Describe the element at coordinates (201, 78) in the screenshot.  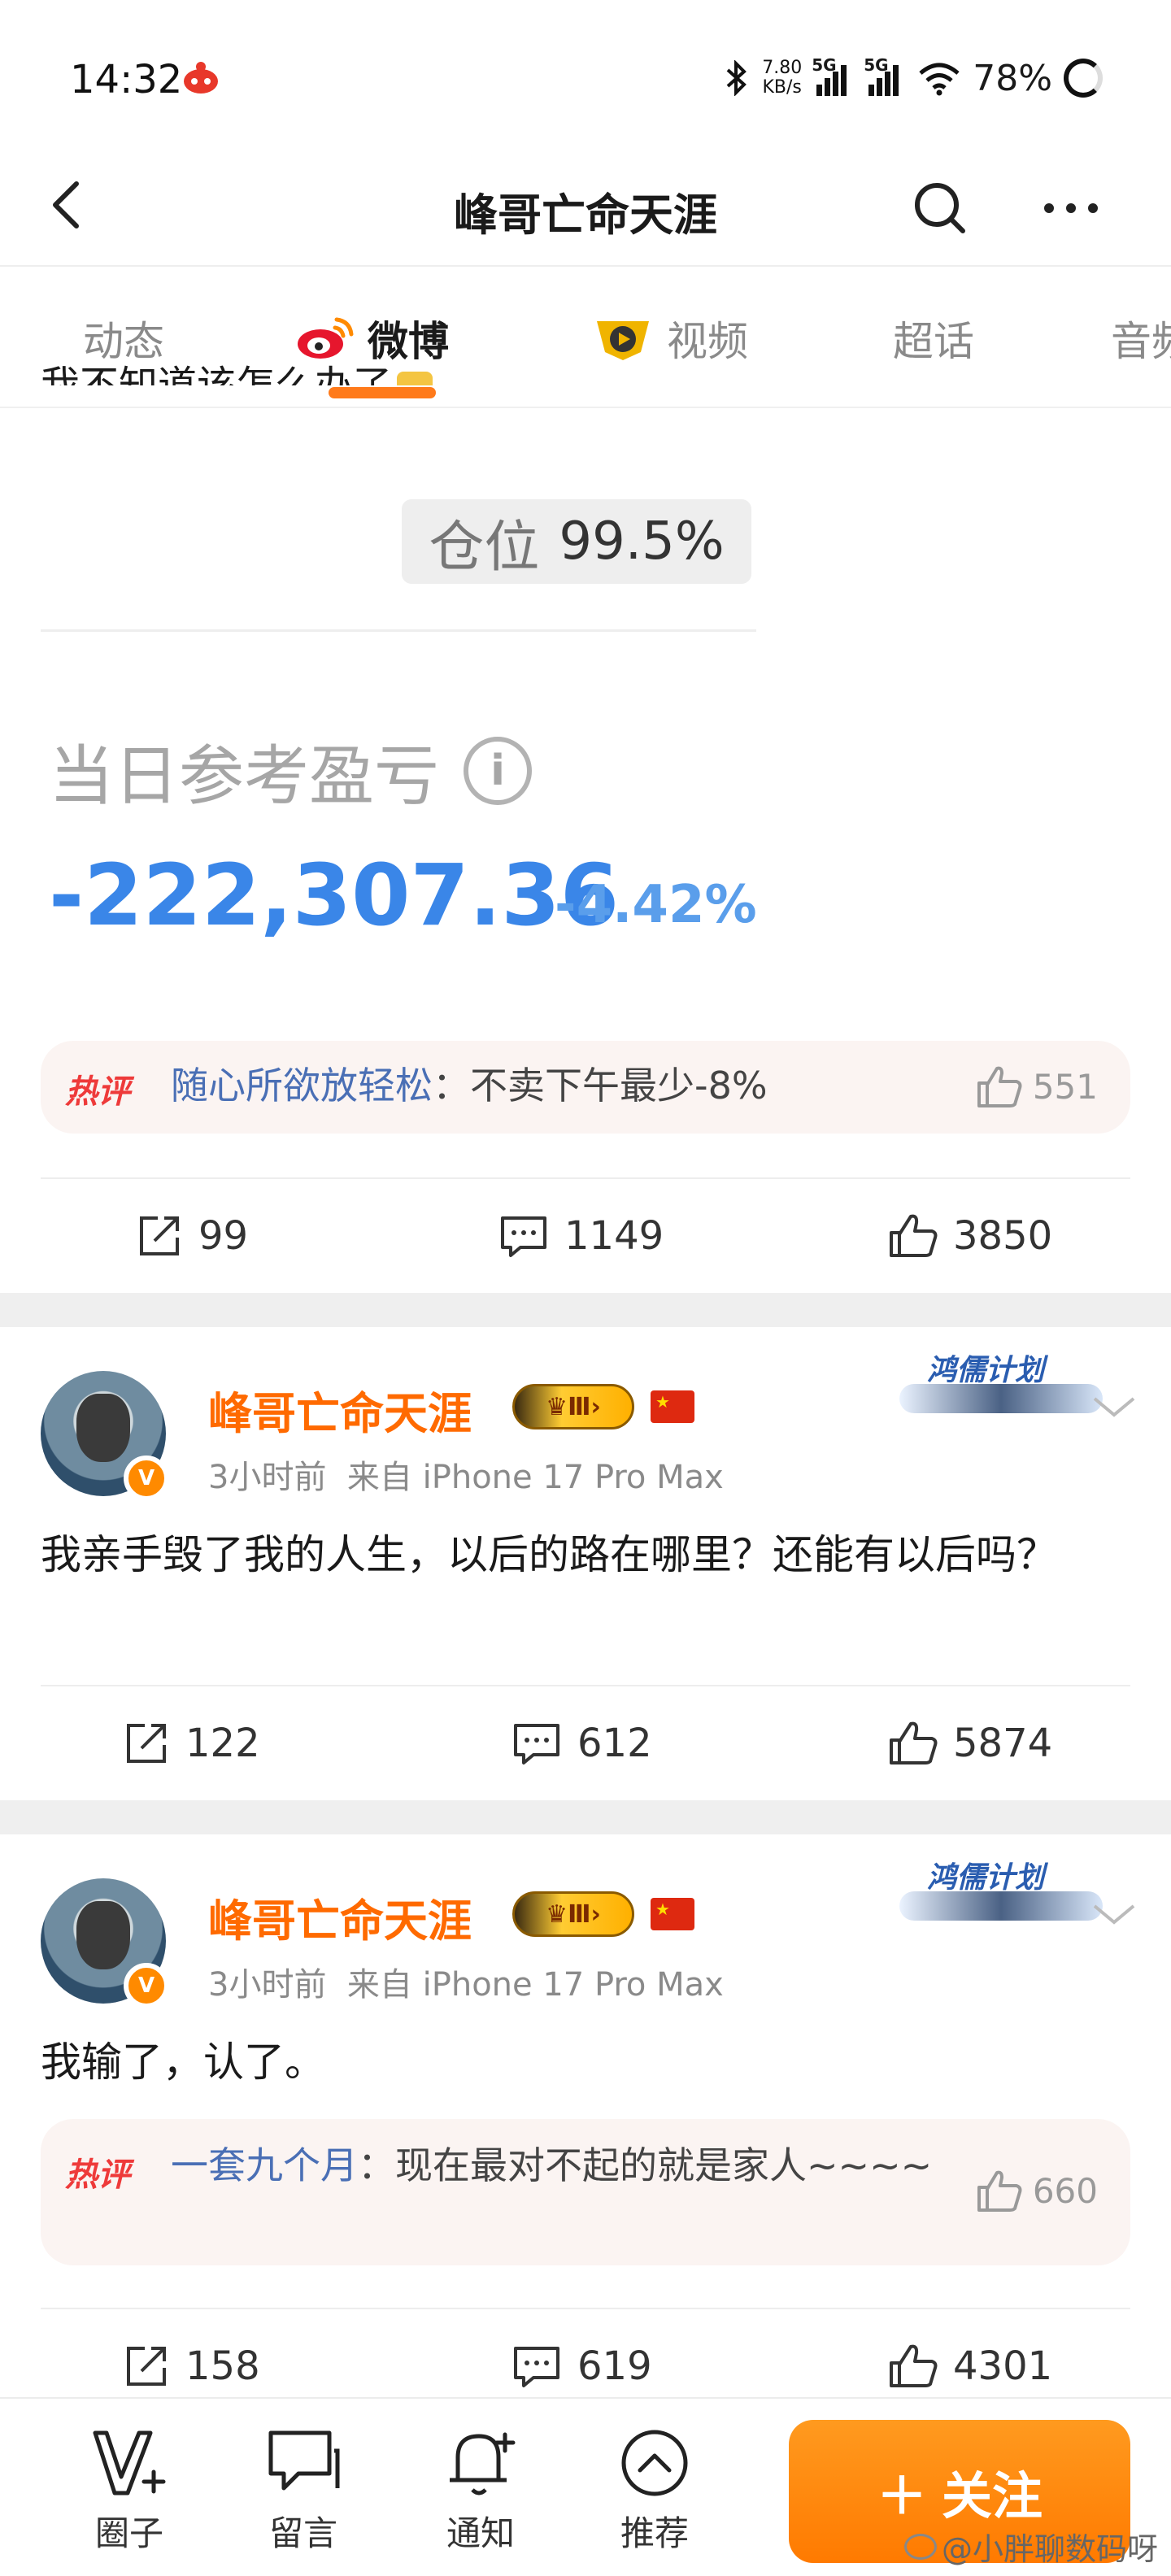
I see `app-notification-icon` at that location.